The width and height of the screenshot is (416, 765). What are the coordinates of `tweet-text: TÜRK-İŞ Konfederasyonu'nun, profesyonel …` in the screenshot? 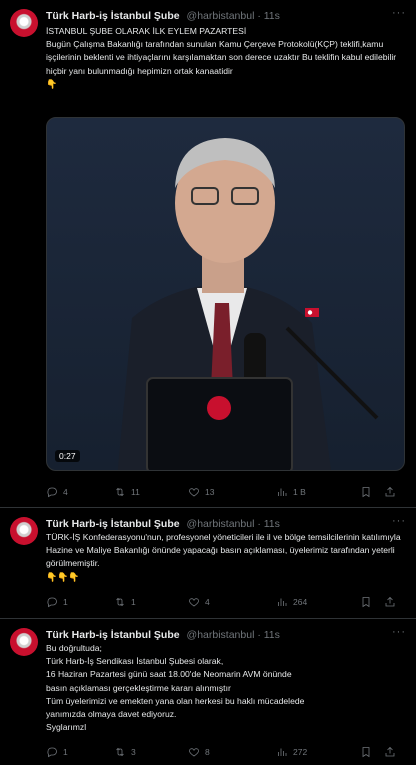 It's located at (226, 557).